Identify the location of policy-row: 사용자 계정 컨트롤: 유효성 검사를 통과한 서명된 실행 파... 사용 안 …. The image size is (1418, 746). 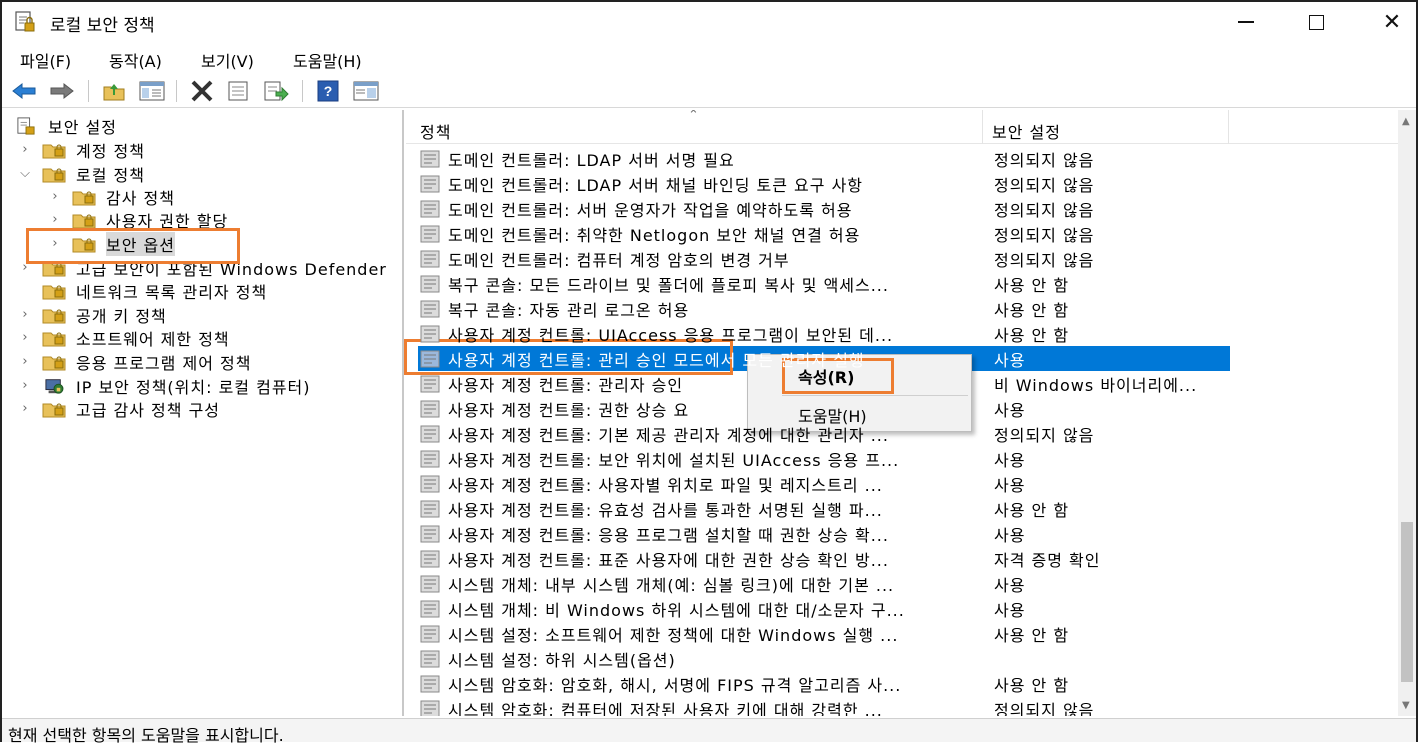
(901, 508).